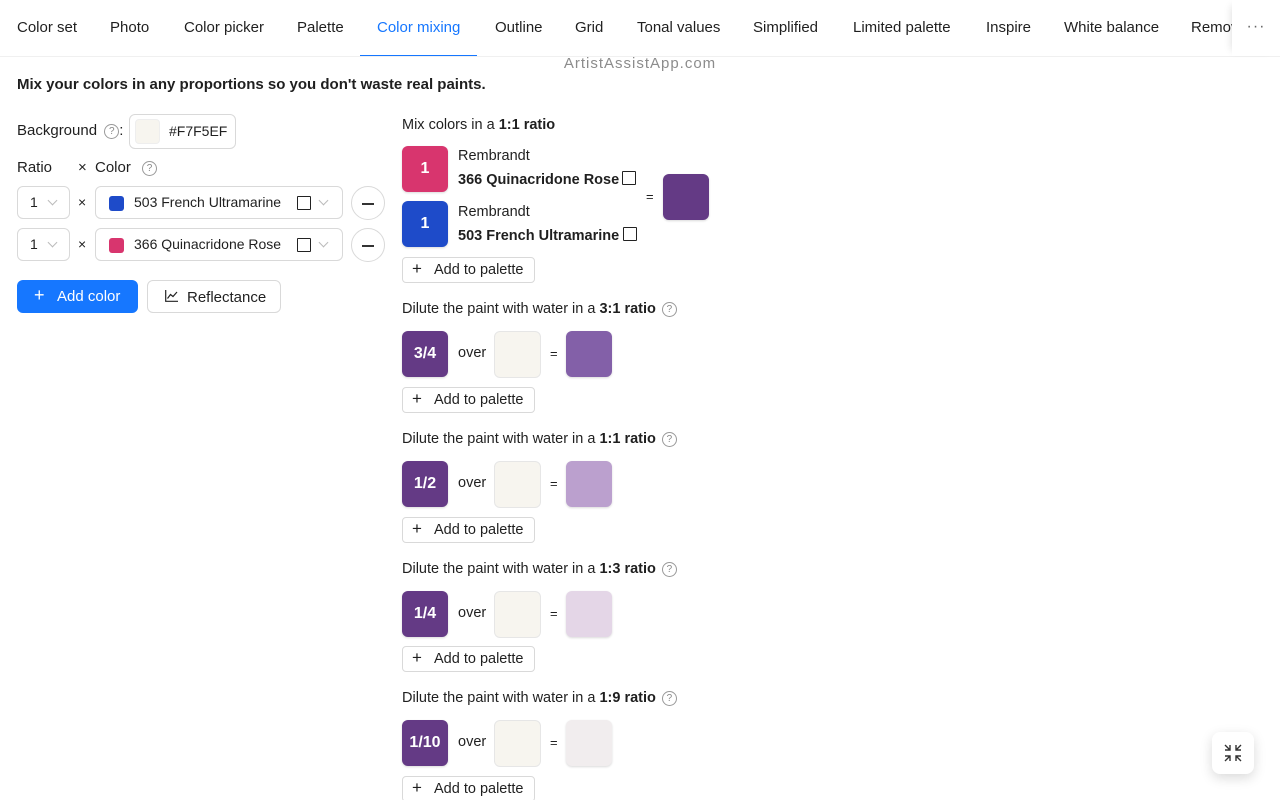 The height and width of the screenshot is (800, 1280). Describe the element at coordinates (785, 28) in the screenshot. I see `tab-simplified: Simplified` at that location.